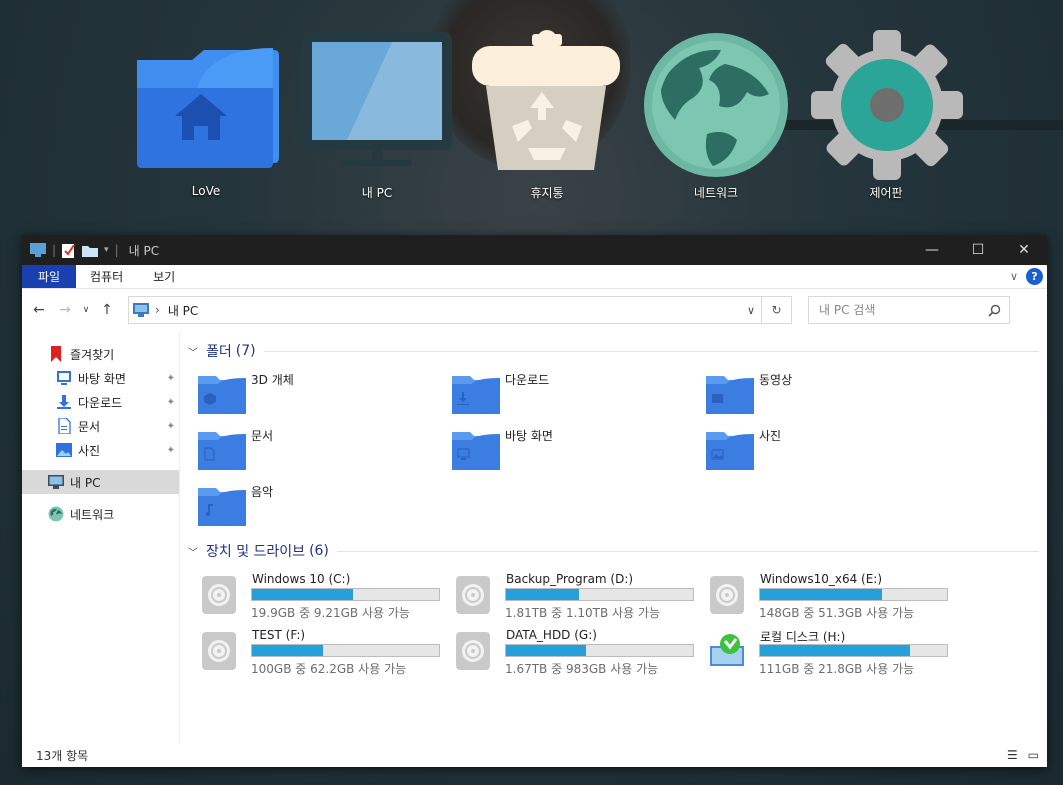 This screenshot has height=785, width=1063. What do you see at coordinates (803, 637) in the screenshot?
I see `drive-name: 로컬 디스크 (H:)` at bounding box center [803, 637].